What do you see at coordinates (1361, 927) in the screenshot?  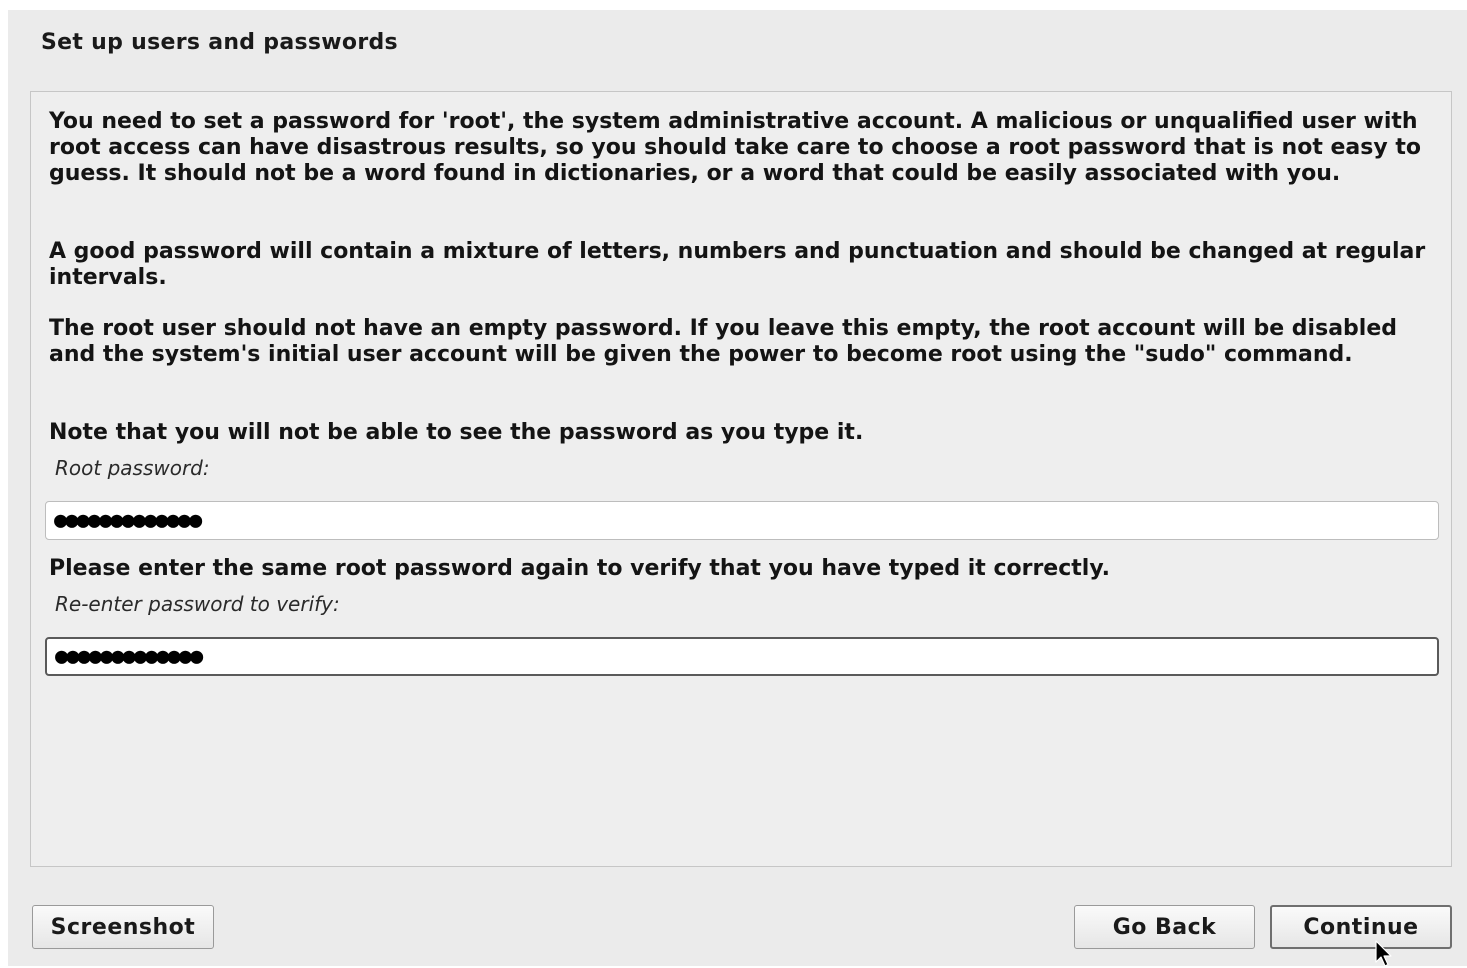 I see `continue-button: Continue` at bounding box center [1361, 927].